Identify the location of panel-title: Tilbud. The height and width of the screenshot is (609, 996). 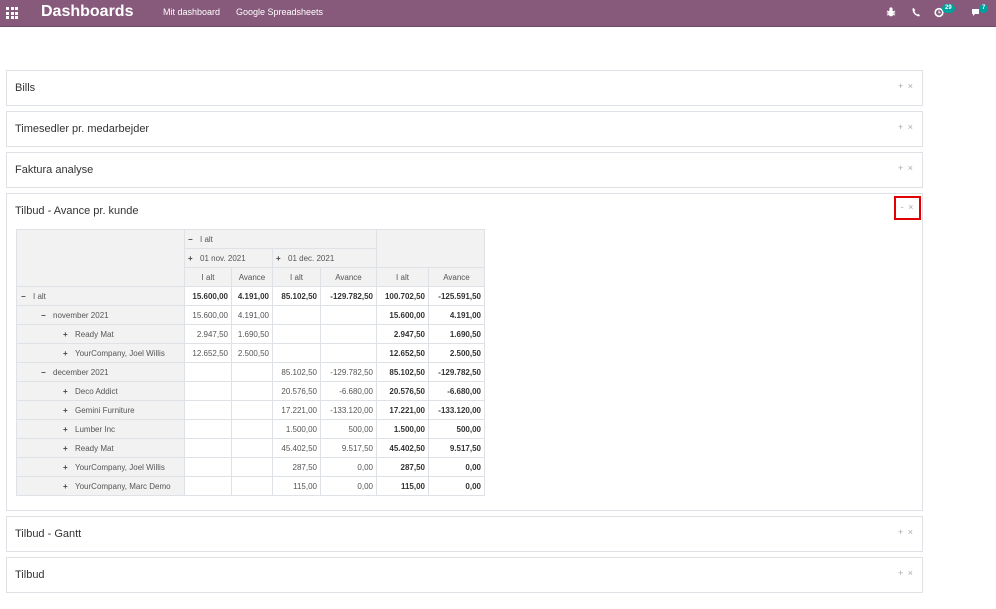
(30, 575).